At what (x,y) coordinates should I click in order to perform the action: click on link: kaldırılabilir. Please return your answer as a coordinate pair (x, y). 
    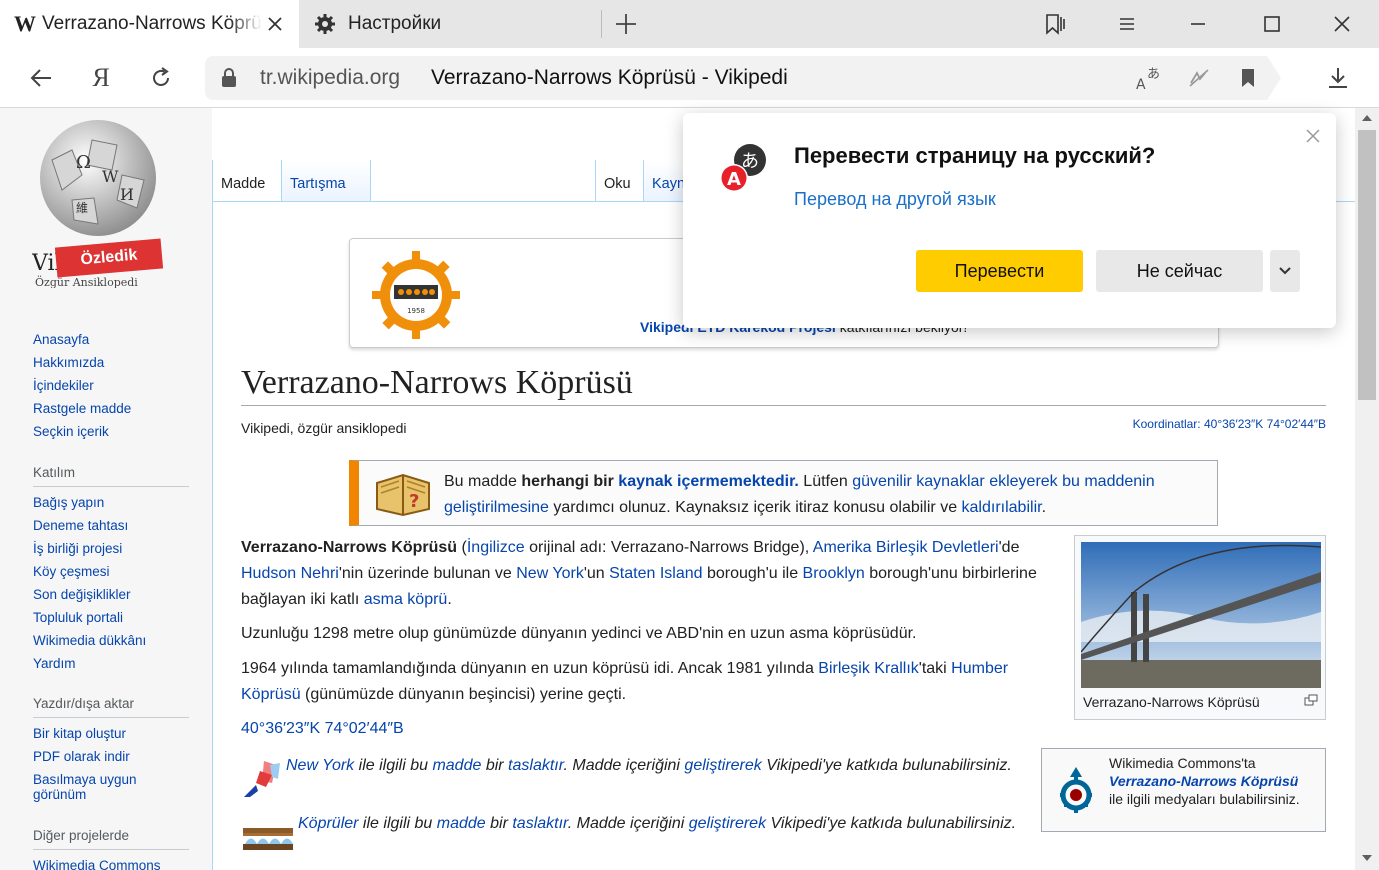
    Looking at the image, I should click on (1002, 507).